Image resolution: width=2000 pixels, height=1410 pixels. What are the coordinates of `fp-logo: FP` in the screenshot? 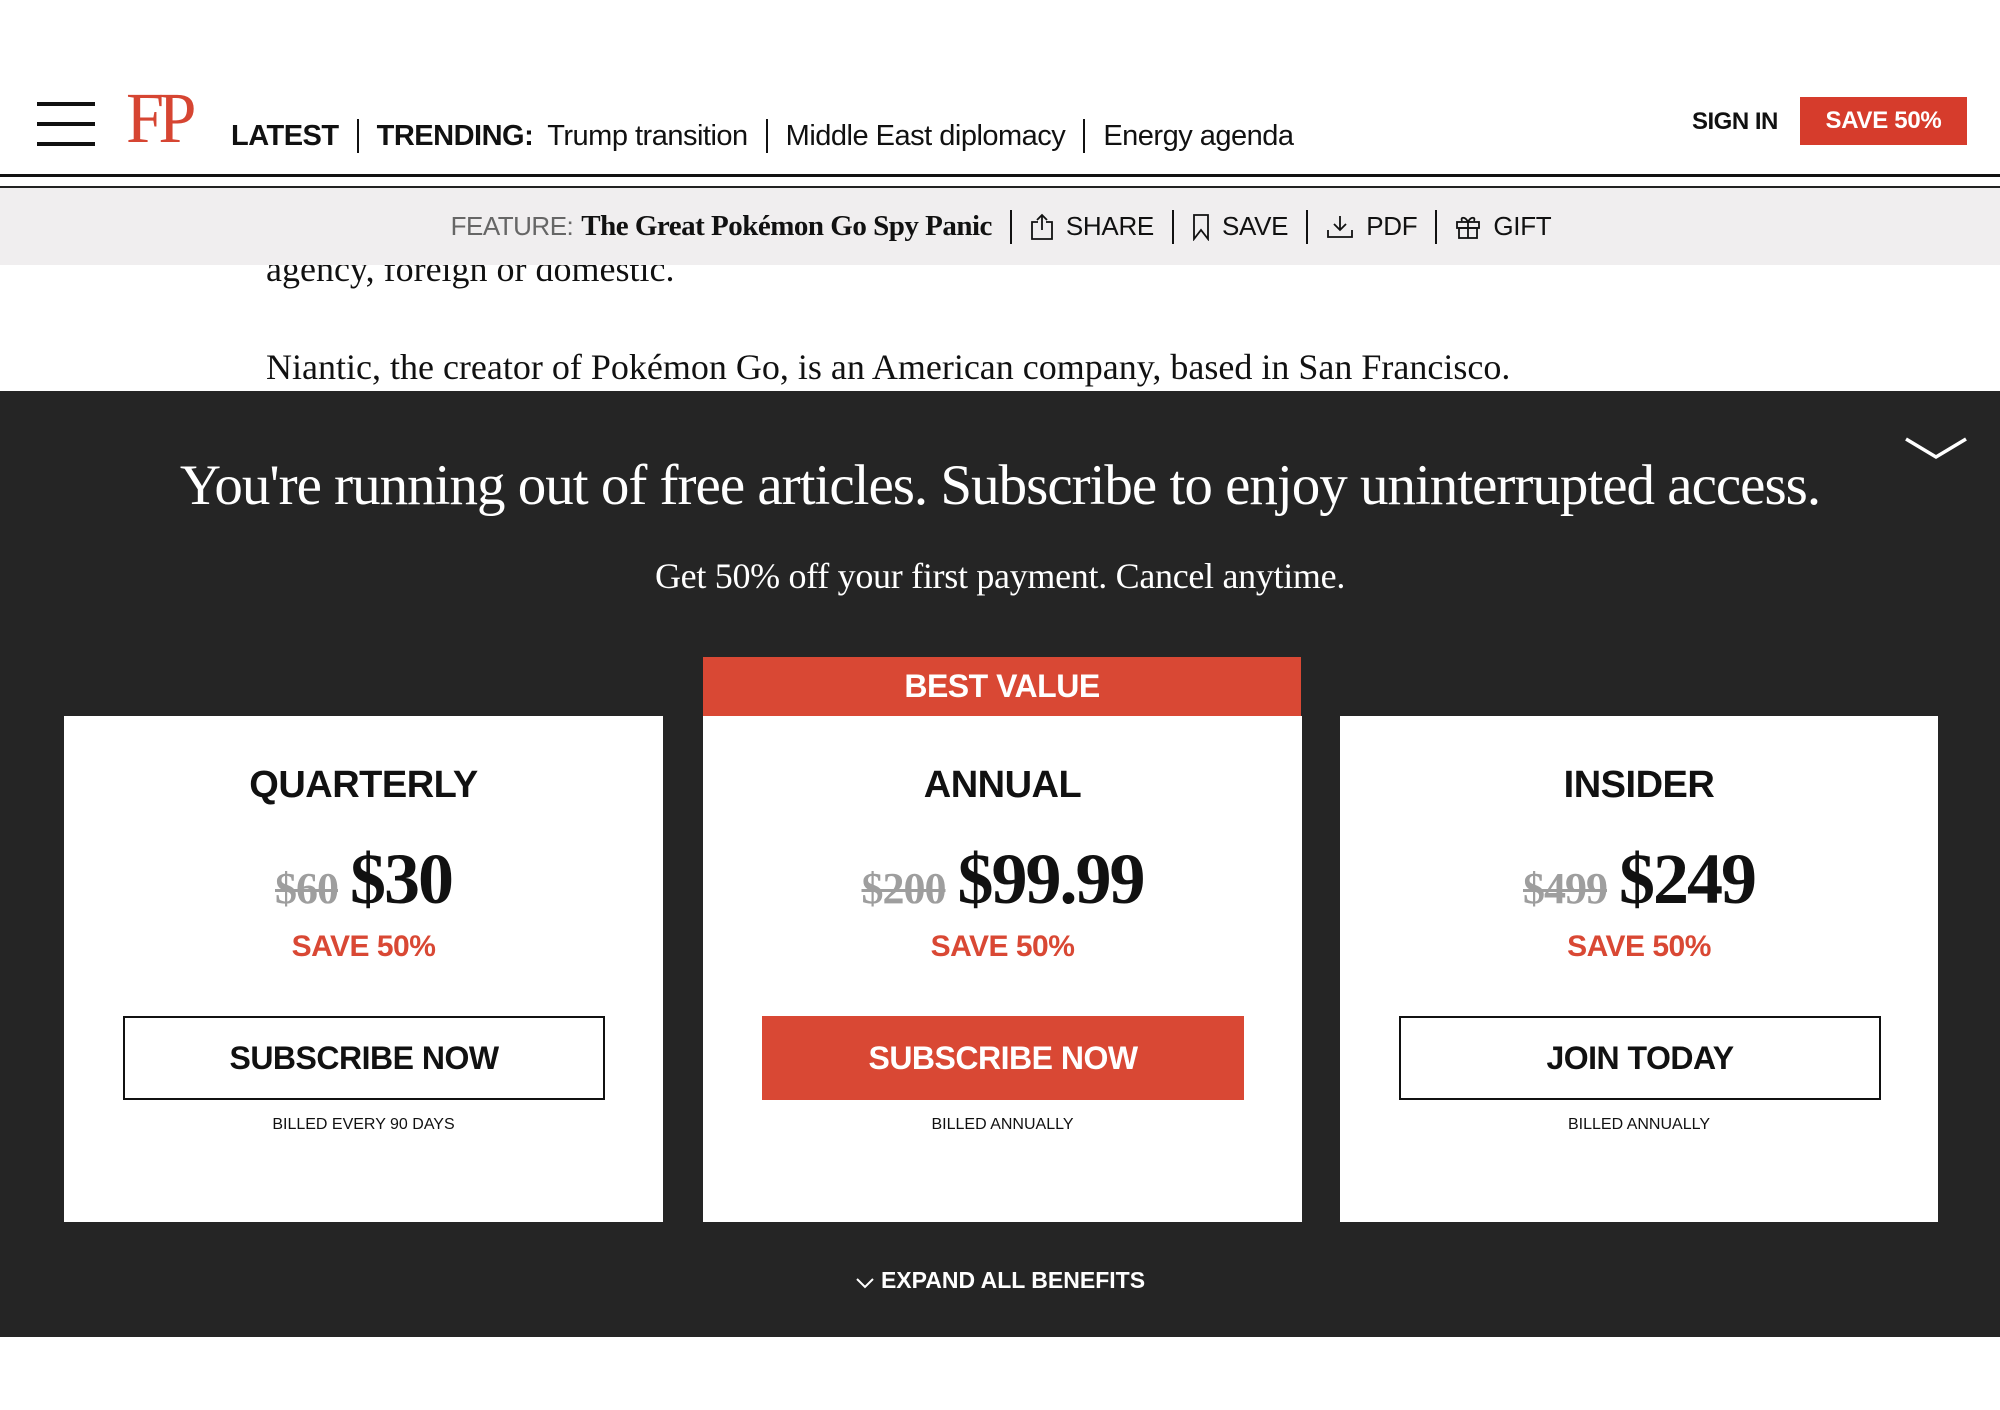 It's located at (161, 118).